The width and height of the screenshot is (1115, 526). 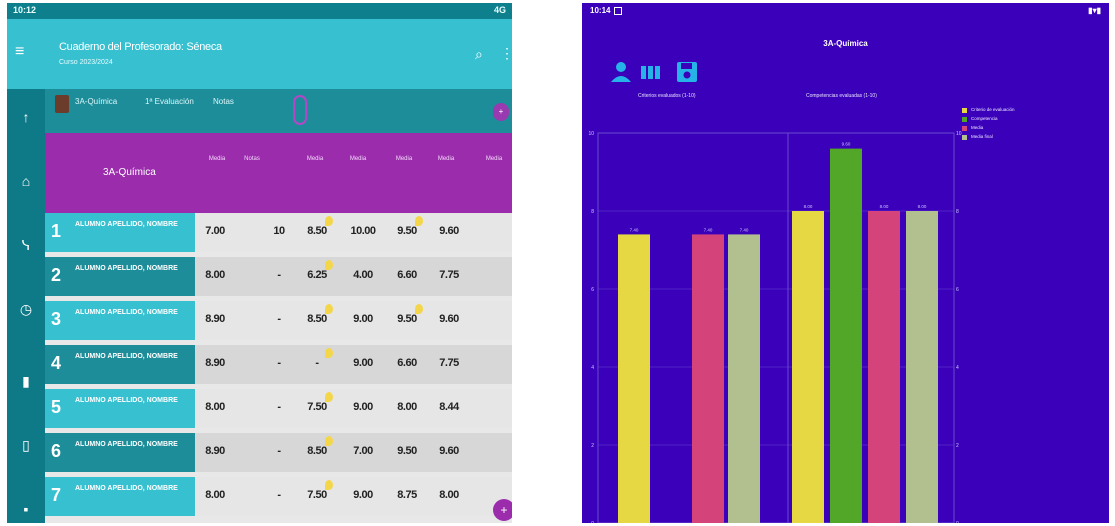 I want to click on bar-value-label: 9.60, so click(x=846, y=144).